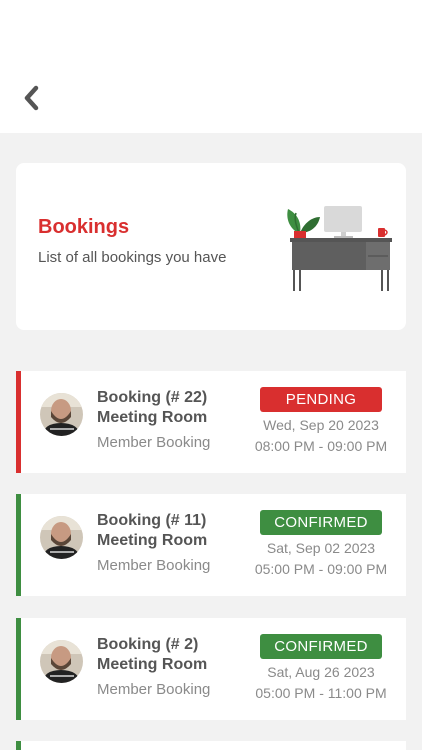  What do you see at coordinates (132, 257) in the screenshot?
I see `page-subtitle: List of all bookings you have` at bounding box center [132, 257].